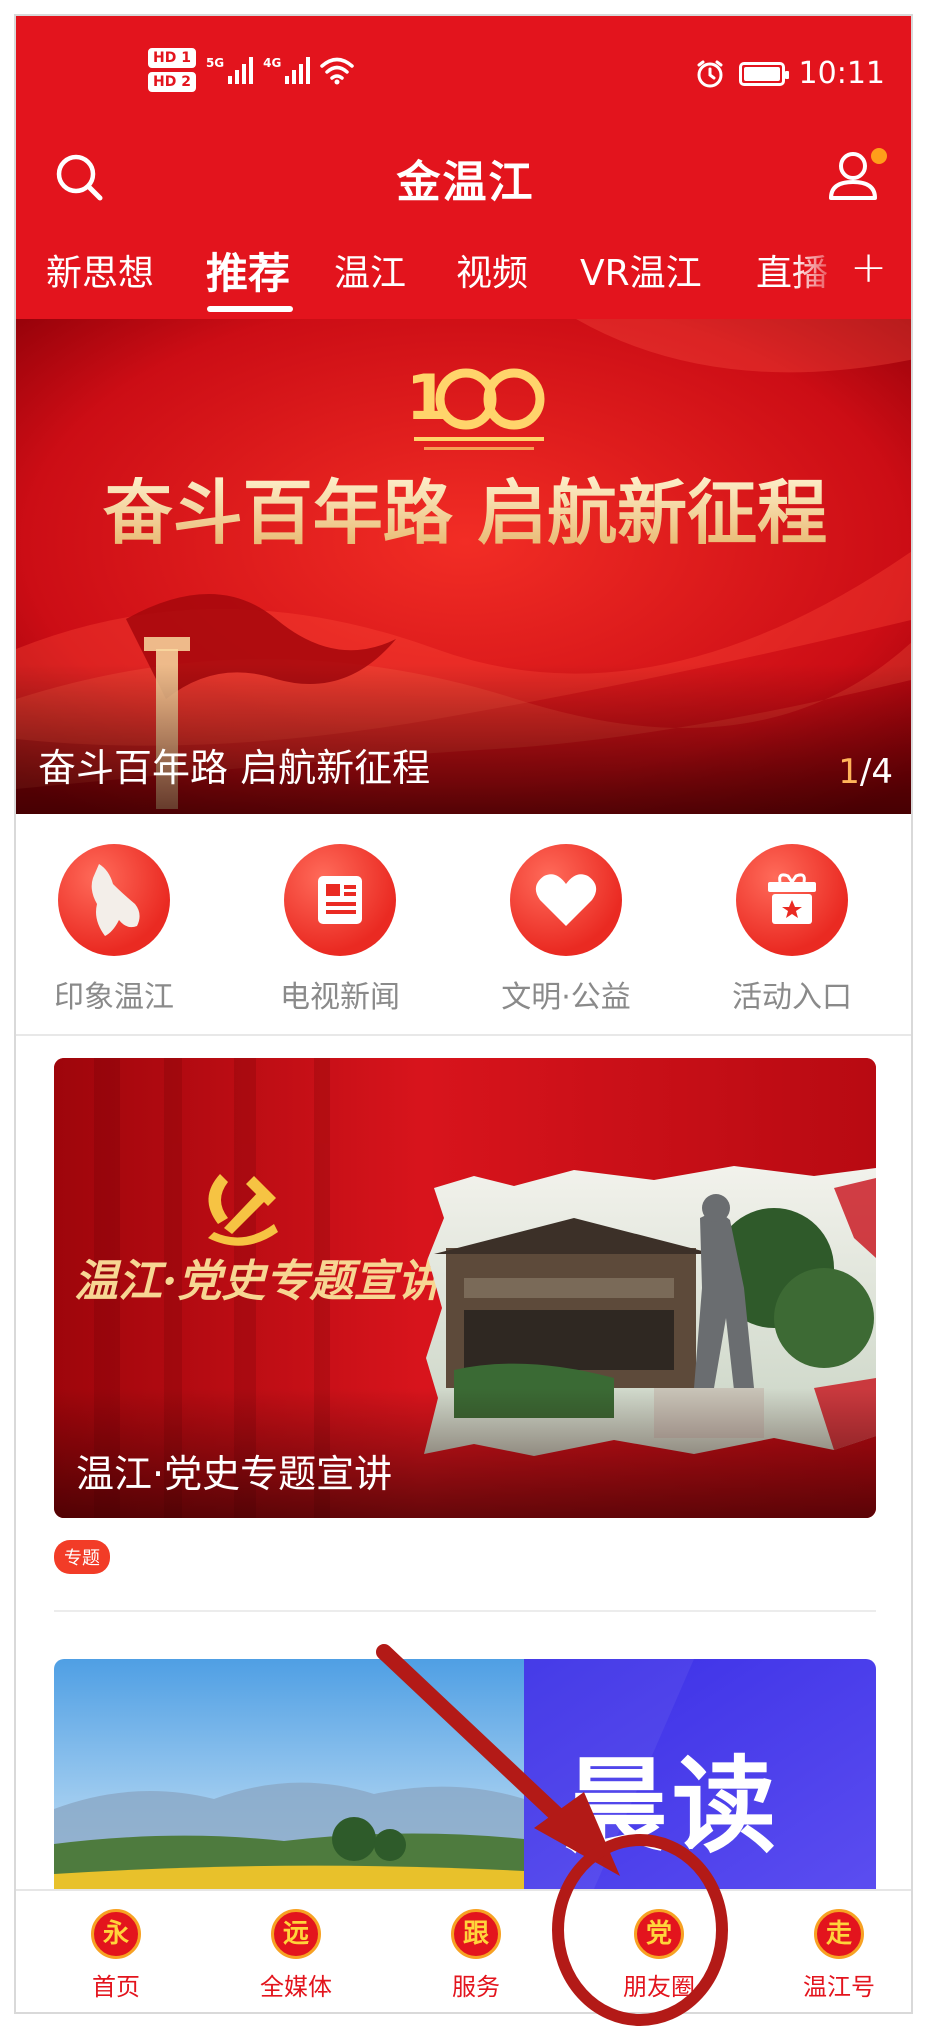 The image size is (927, 2028). I want to click on quick-link-label: 印象温江, so click(114, 997).